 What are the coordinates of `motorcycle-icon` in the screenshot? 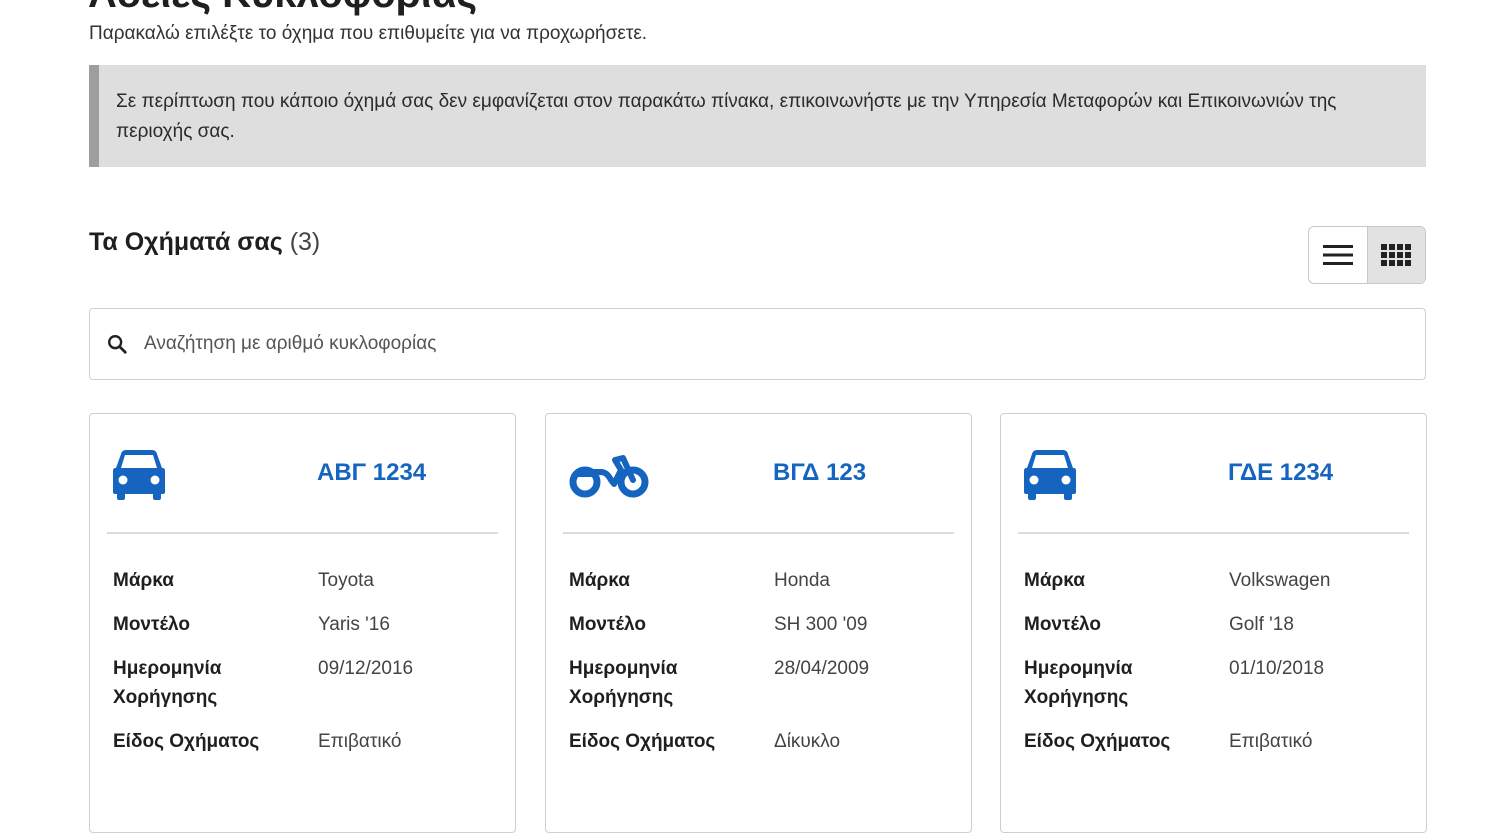 It's located at (609, 476).